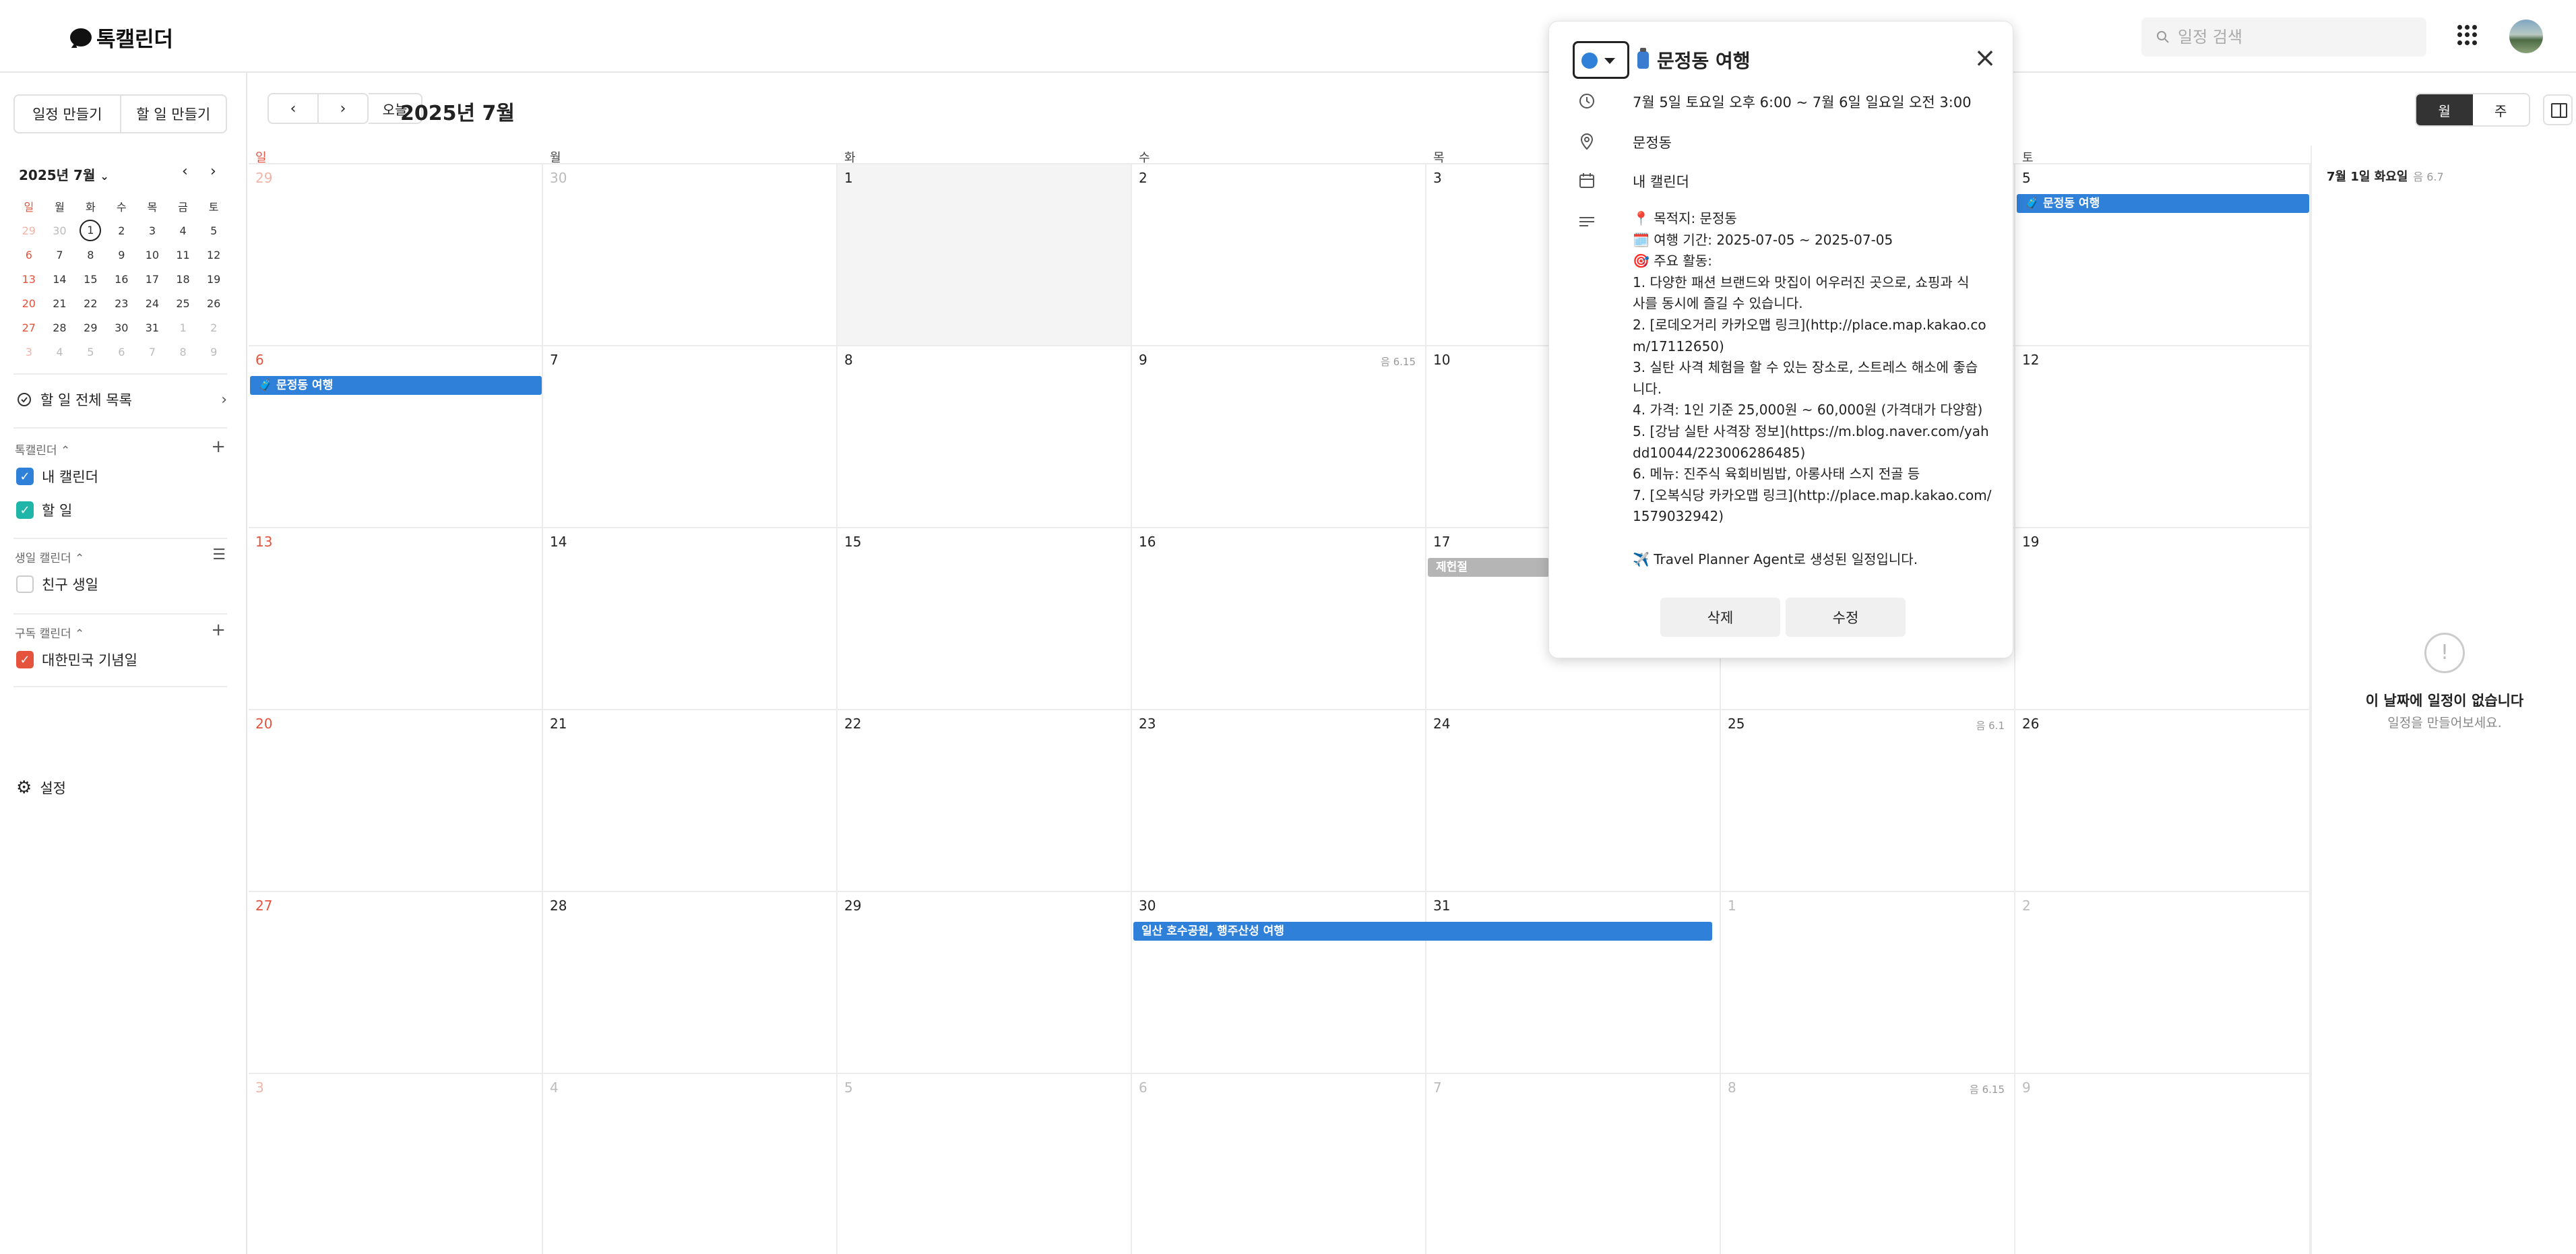 The height and width of the screenshot is (1254, 2576). I want to click on mini-day: 28, so click(59, 327).